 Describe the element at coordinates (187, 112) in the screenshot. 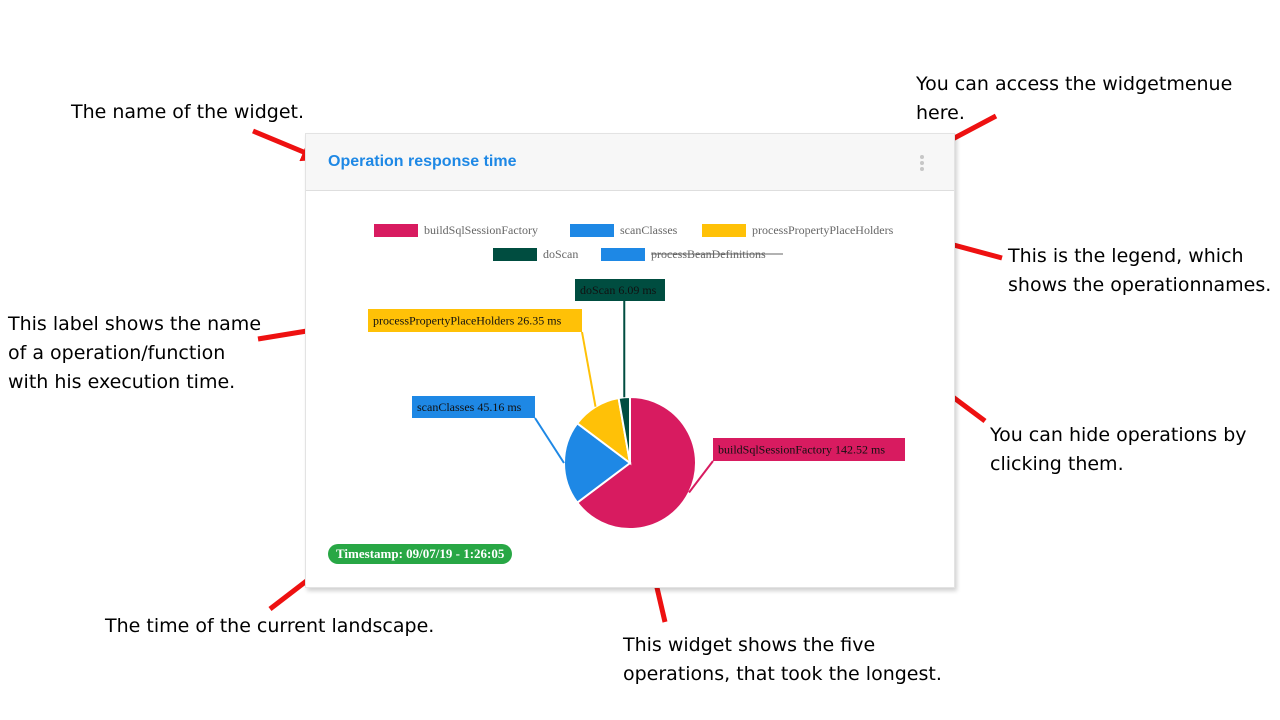

I see `annotation-widget-name: The name of the widget.` at that location.